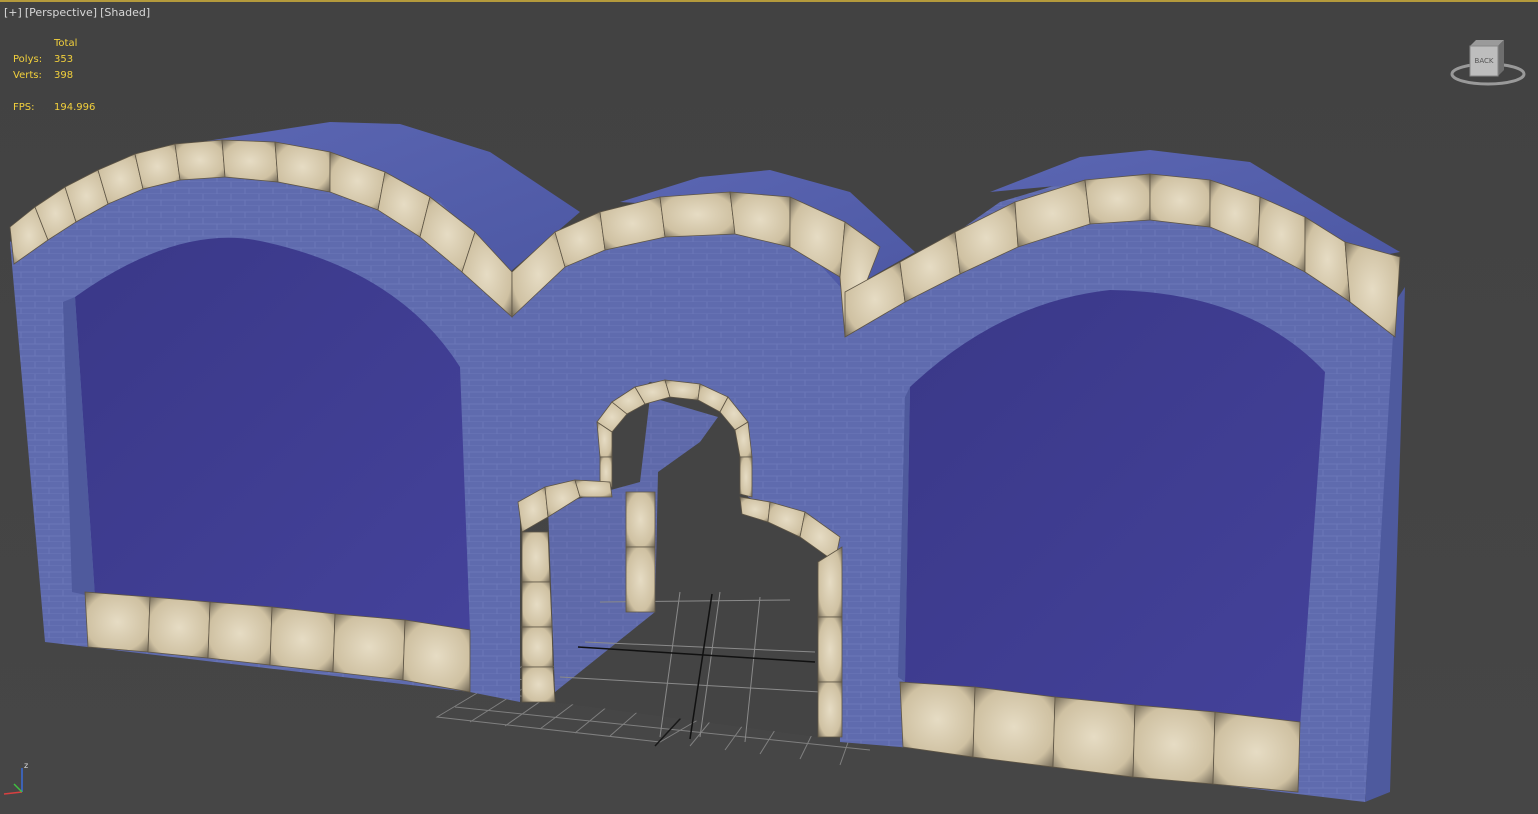 The width and height of the screenshot is (1538, 814). Describe the element at coordinates (64, 75) in the screenshot. I see `verts-value: 398` at that location.